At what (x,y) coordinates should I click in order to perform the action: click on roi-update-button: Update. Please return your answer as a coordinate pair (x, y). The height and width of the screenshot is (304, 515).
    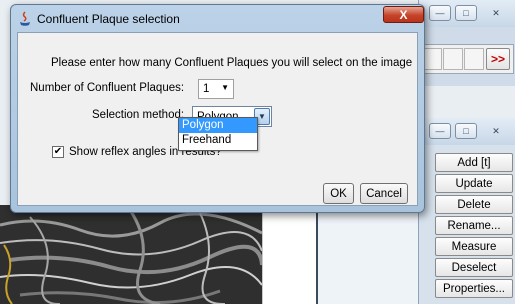
    Looking at the image, I should click on (474, 183).